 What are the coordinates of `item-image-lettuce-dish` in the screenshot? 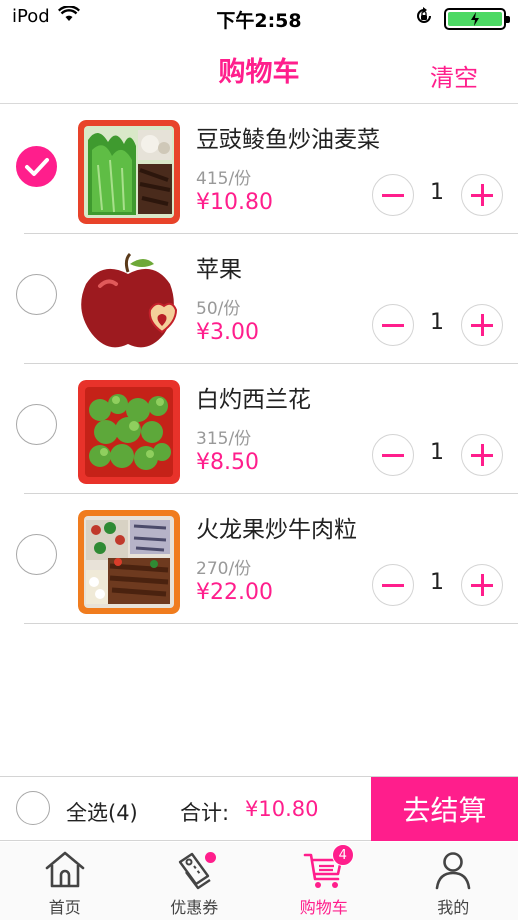 It's located at (129, 172).